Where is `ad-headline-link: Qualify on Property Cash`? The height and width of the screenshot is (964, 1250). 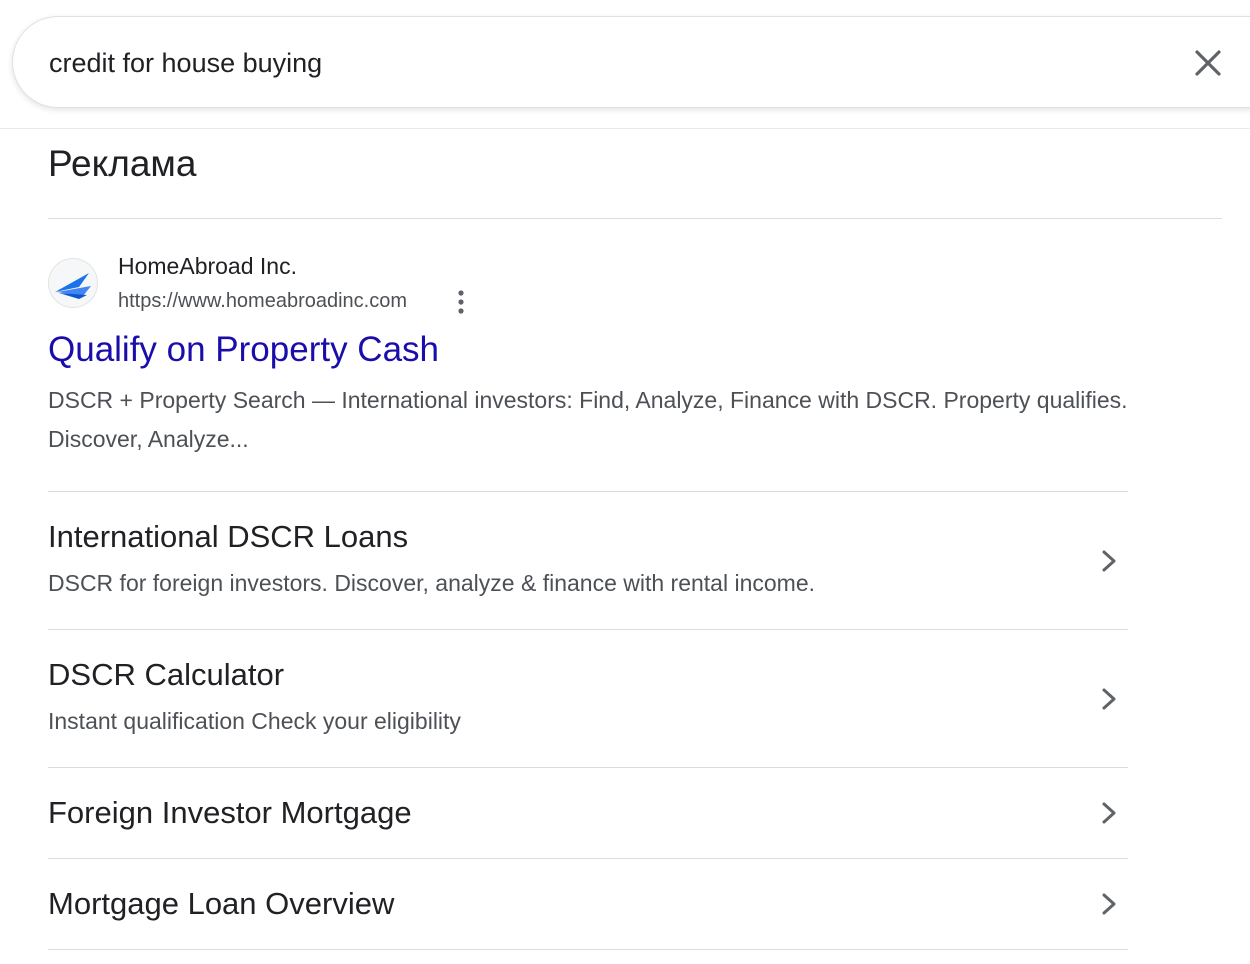
ad-headline-link: Qualify on Property Cash is located at coordinates (243, 350).